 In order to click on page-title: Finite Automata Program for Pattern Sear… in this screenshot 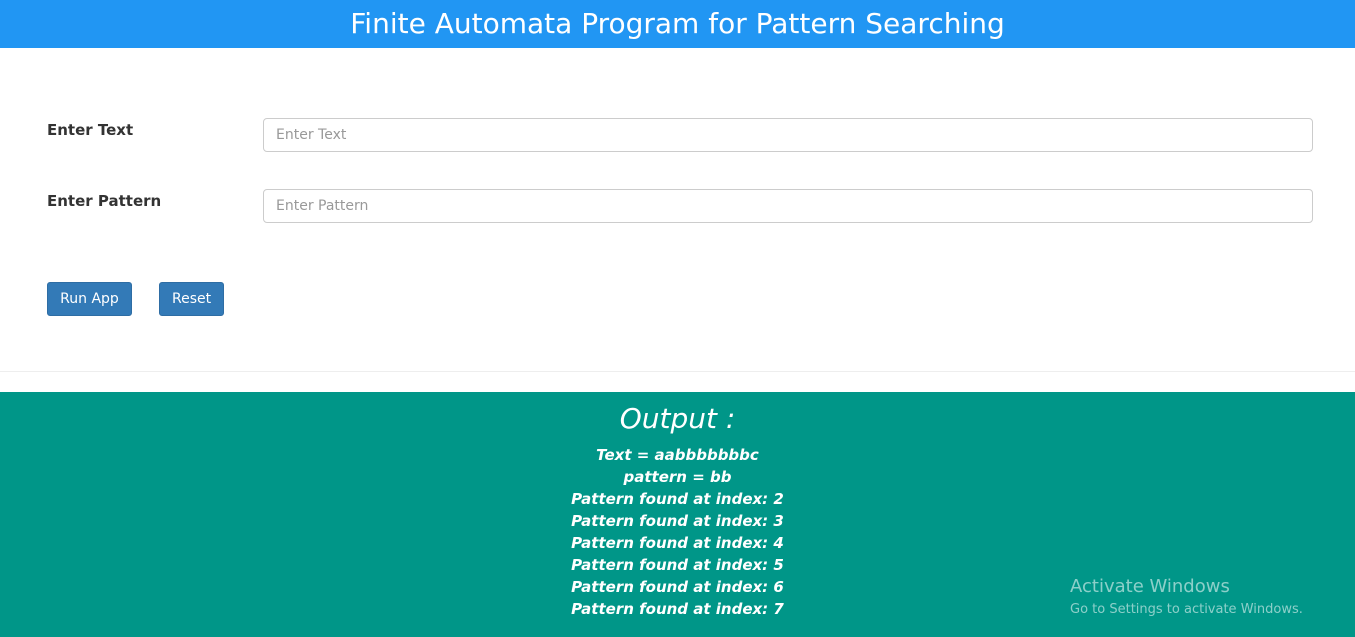, I will do `click(677, 23)`.